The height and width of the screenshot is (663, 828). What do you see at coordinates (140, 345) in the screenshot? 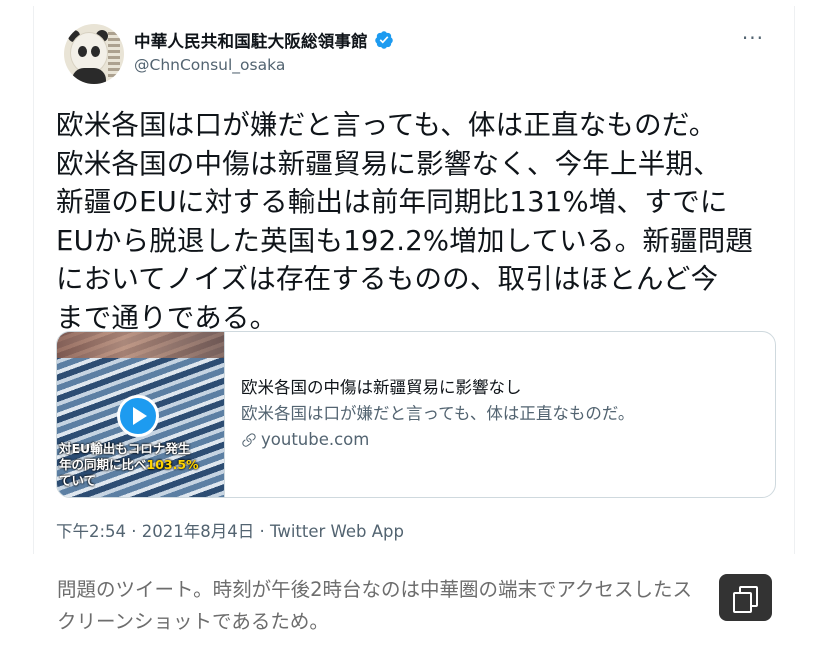
I see `thumbnail-background` at bounding box center [140, 345].